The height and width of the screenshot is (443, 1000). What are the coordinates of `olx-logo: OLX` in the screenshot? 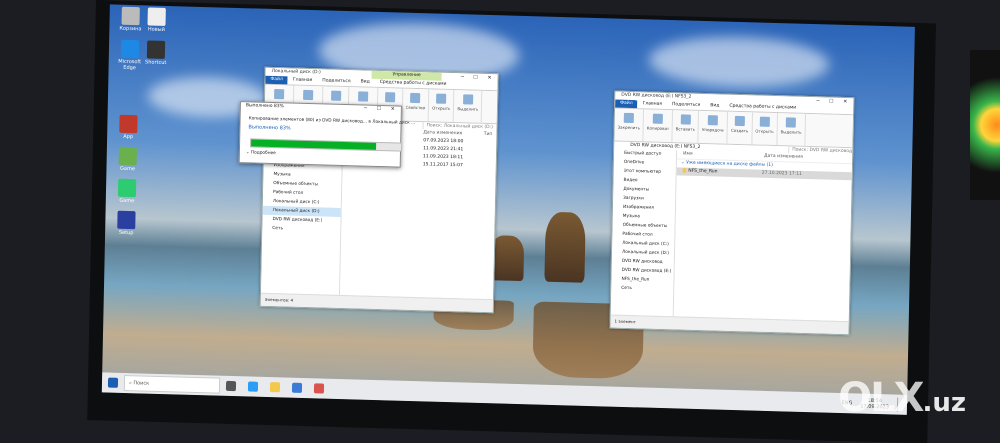 It's located at (881, 398).